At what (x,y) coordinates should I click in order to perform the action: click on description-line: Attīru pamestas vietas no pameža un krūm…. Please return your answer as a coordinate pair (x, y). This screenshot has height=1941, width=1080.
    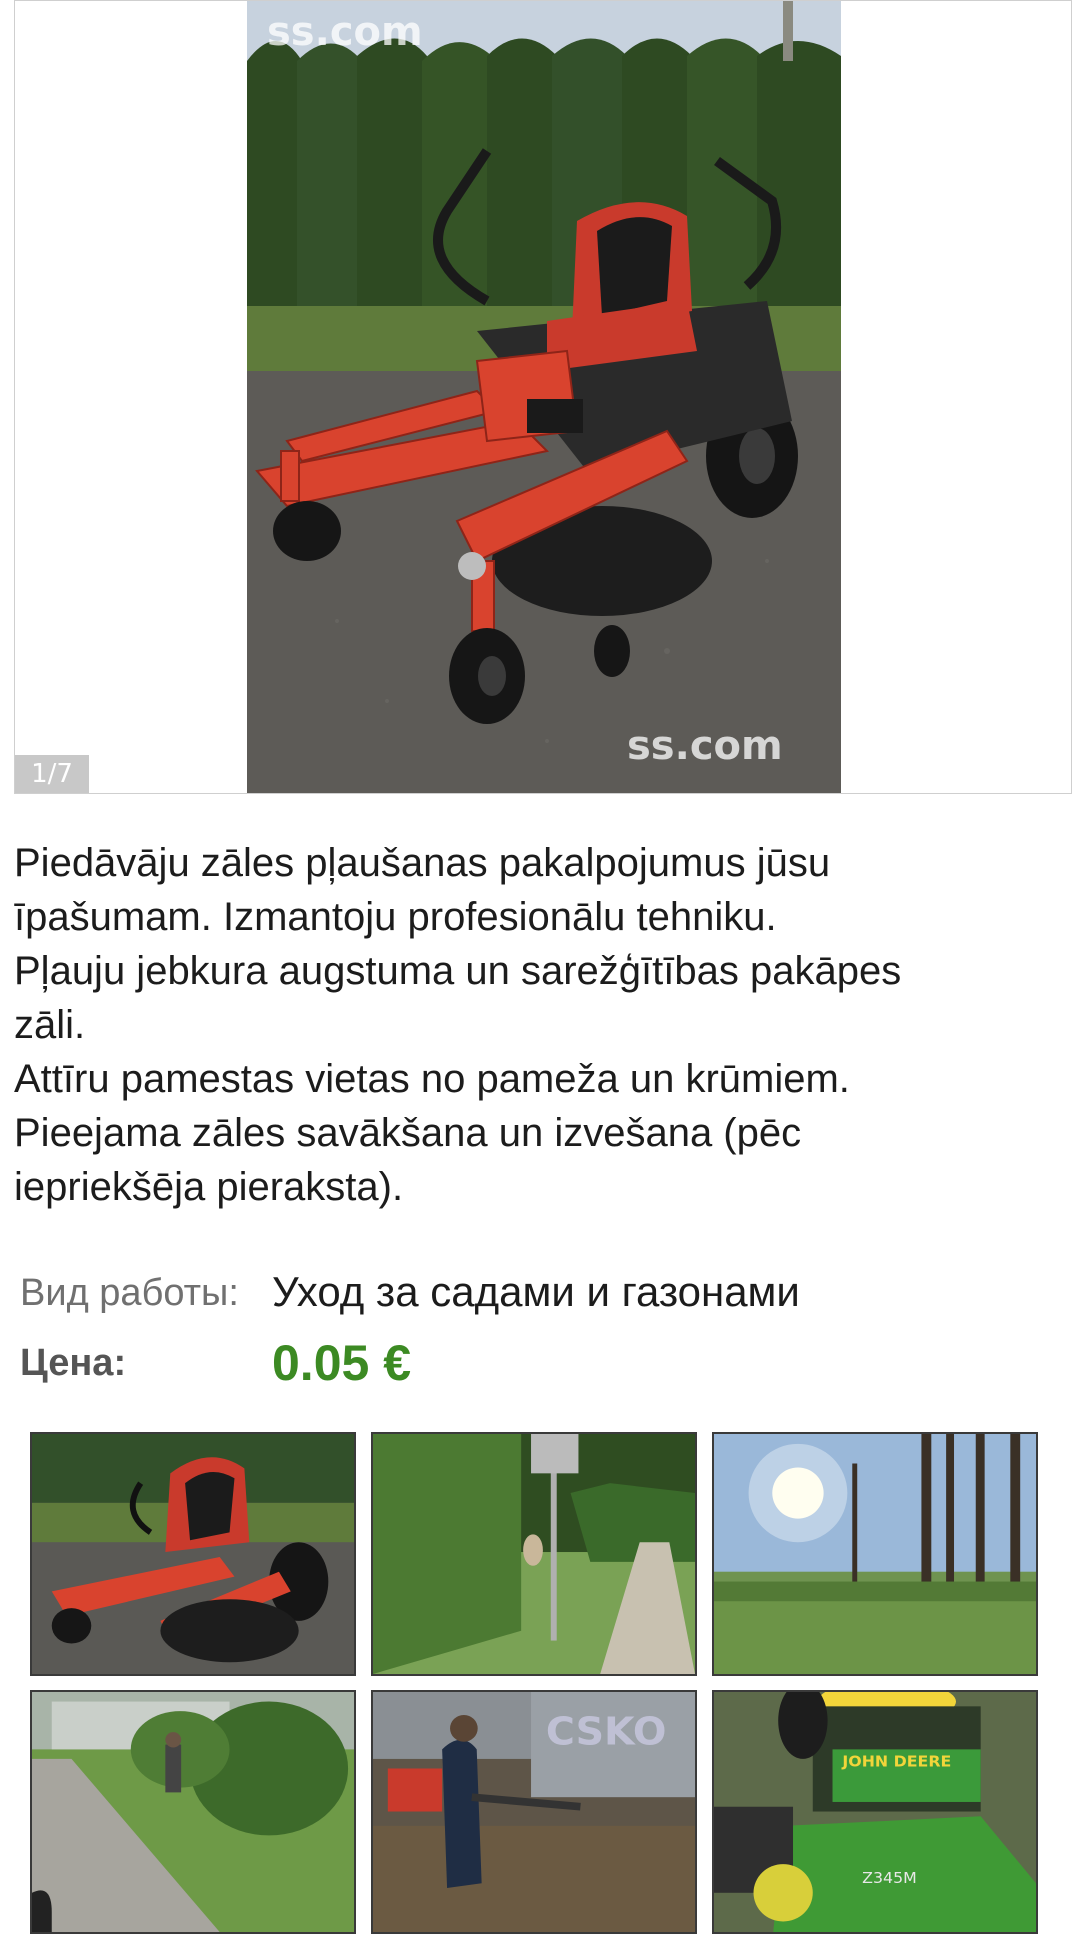
    Looking at the image, I should click on (432, 1079).